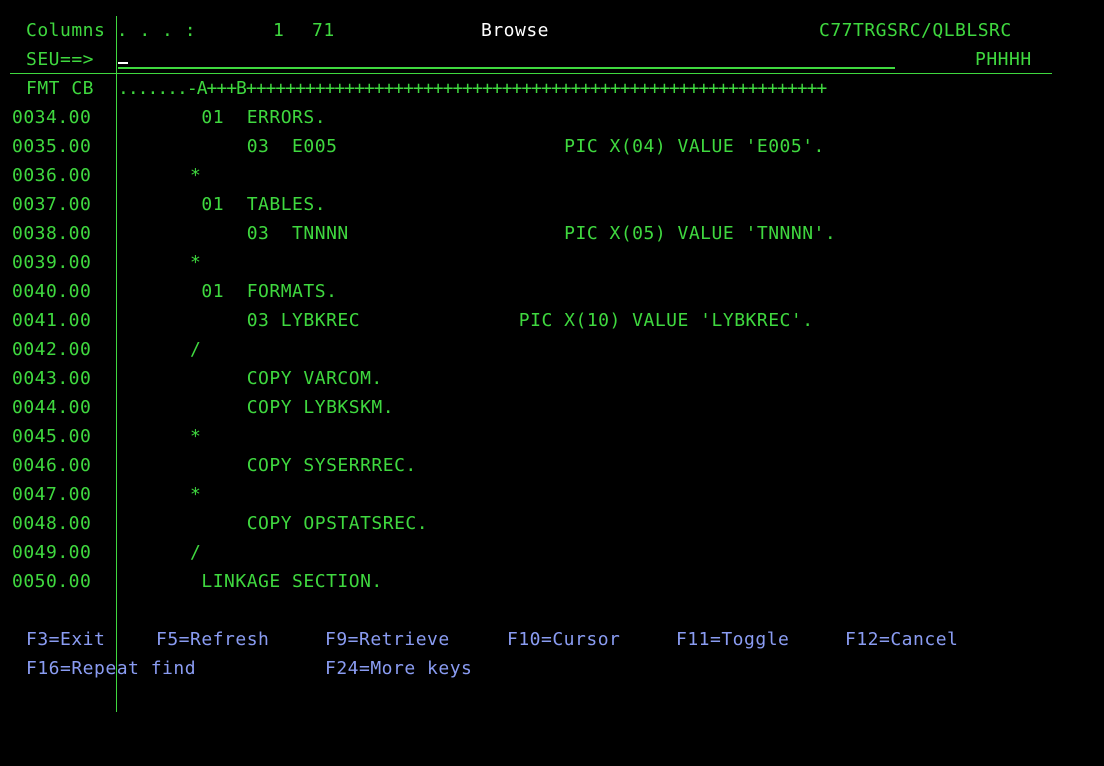  I want to click on sequence-number: 0034.00, so click(51, 118).